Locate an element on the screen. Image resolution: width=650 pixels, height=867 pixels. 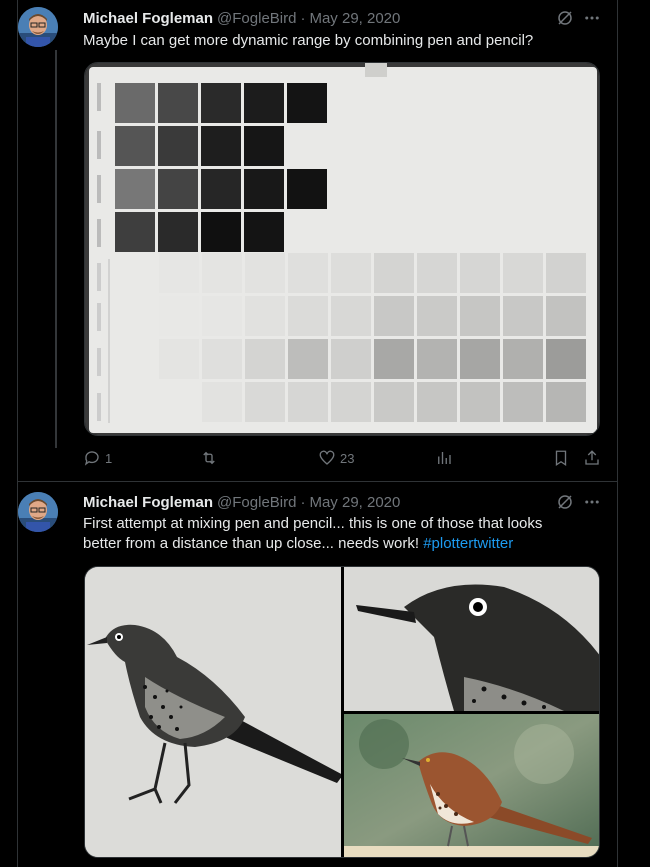
media-bird-drawing-closeup is located at coordinates (471, 639).